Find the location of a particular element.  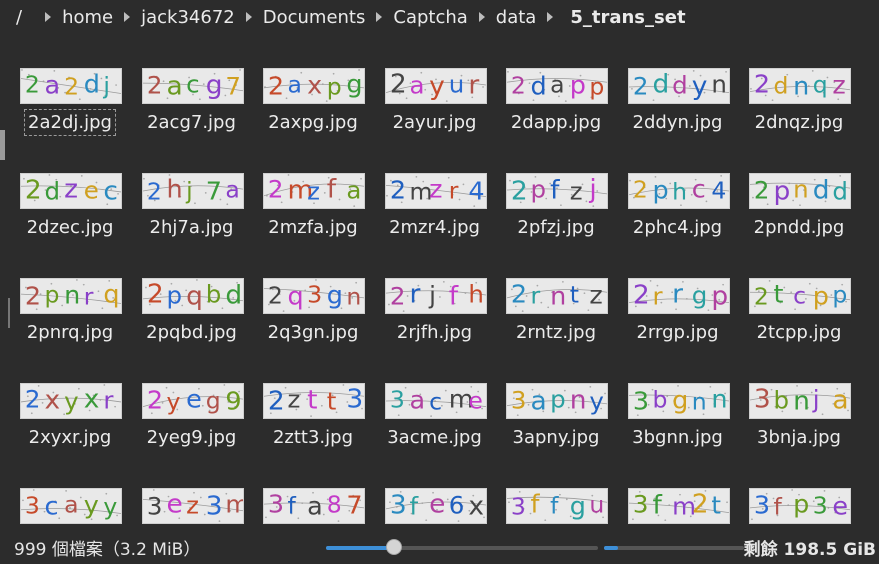

captcha-glyph: 8 is located at coordinates (334, 506).